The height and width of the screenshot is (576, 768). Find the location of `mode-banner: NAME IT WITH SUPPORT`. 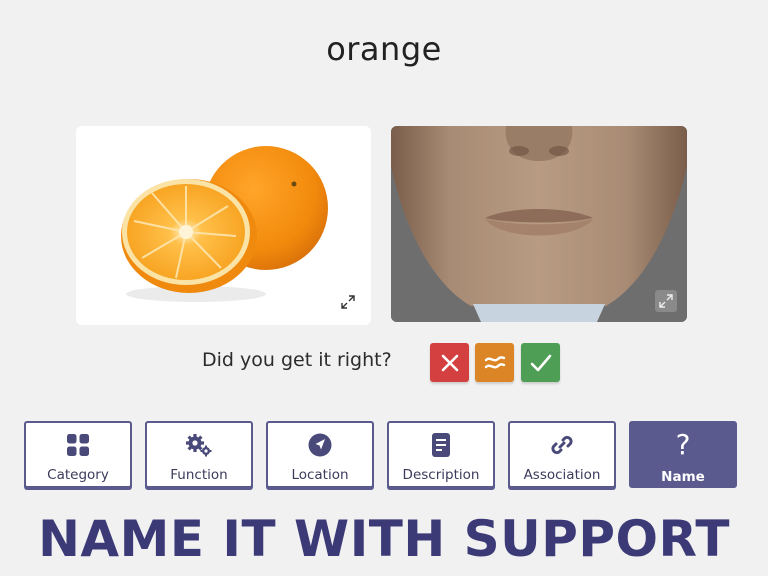

mode-banner: NAME IT WITH SUPPORT is located at coordinates (384, 539).